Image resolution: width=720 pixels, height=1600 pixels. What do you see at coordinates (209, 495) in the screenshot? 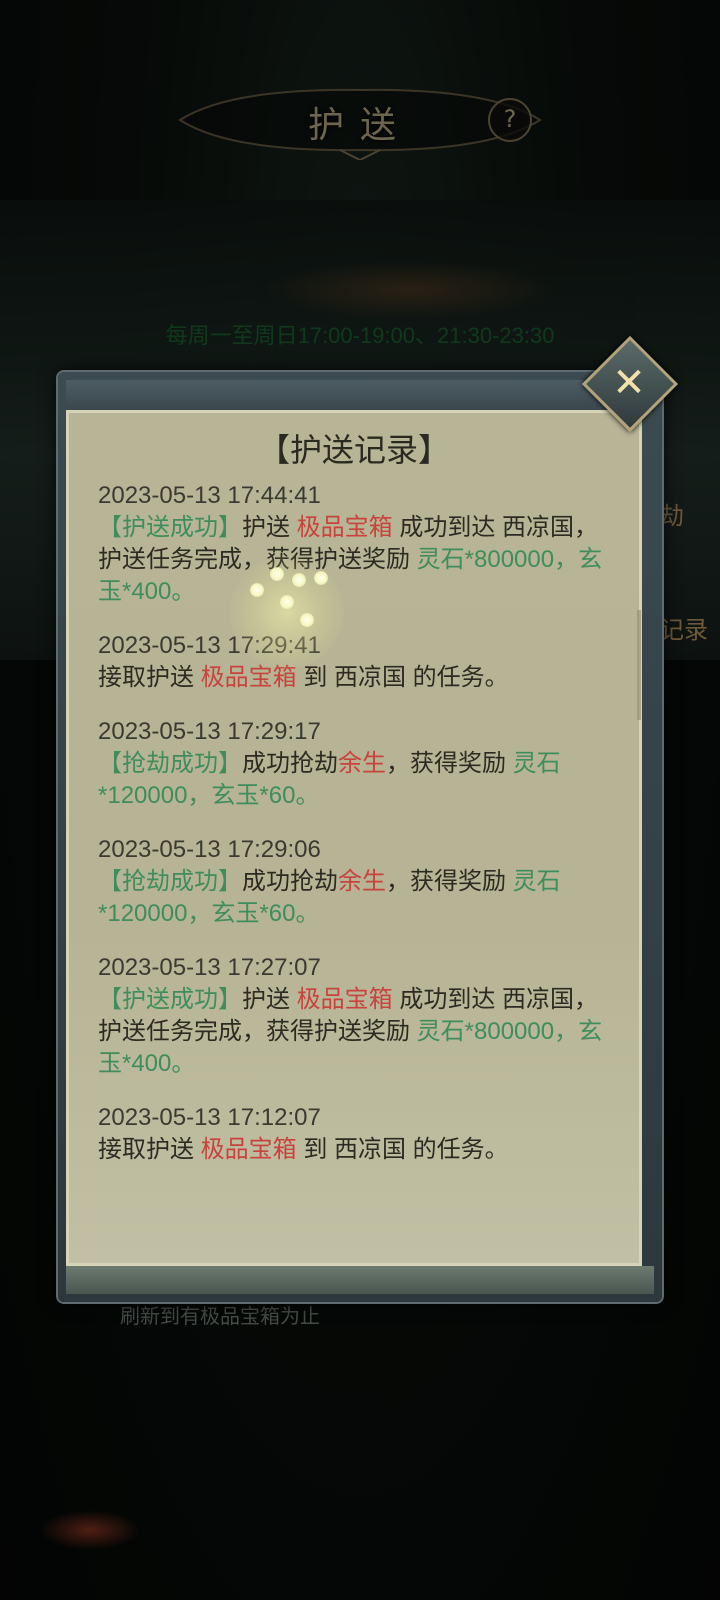
I see `record-time: 2023-05-13 17:44:41` at bounding box center [209, 495].